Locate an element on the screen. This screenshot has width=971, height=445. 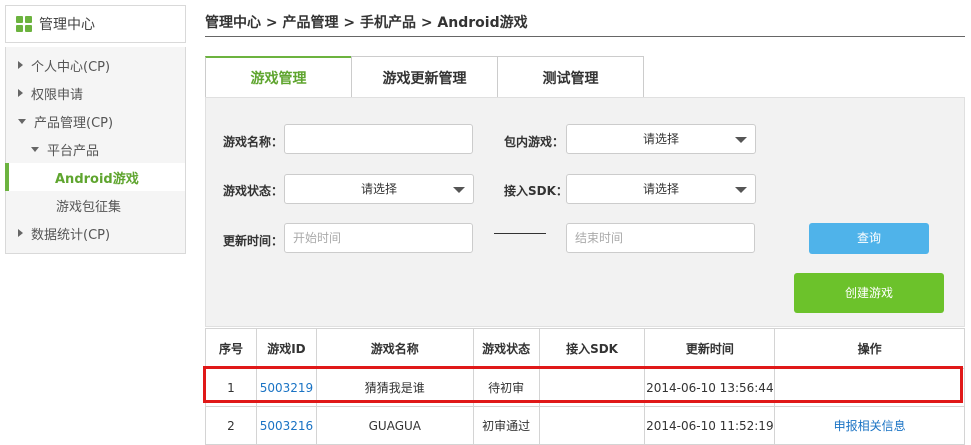
create-game-button: 创建游戏 is located at coordinates (869, 293).